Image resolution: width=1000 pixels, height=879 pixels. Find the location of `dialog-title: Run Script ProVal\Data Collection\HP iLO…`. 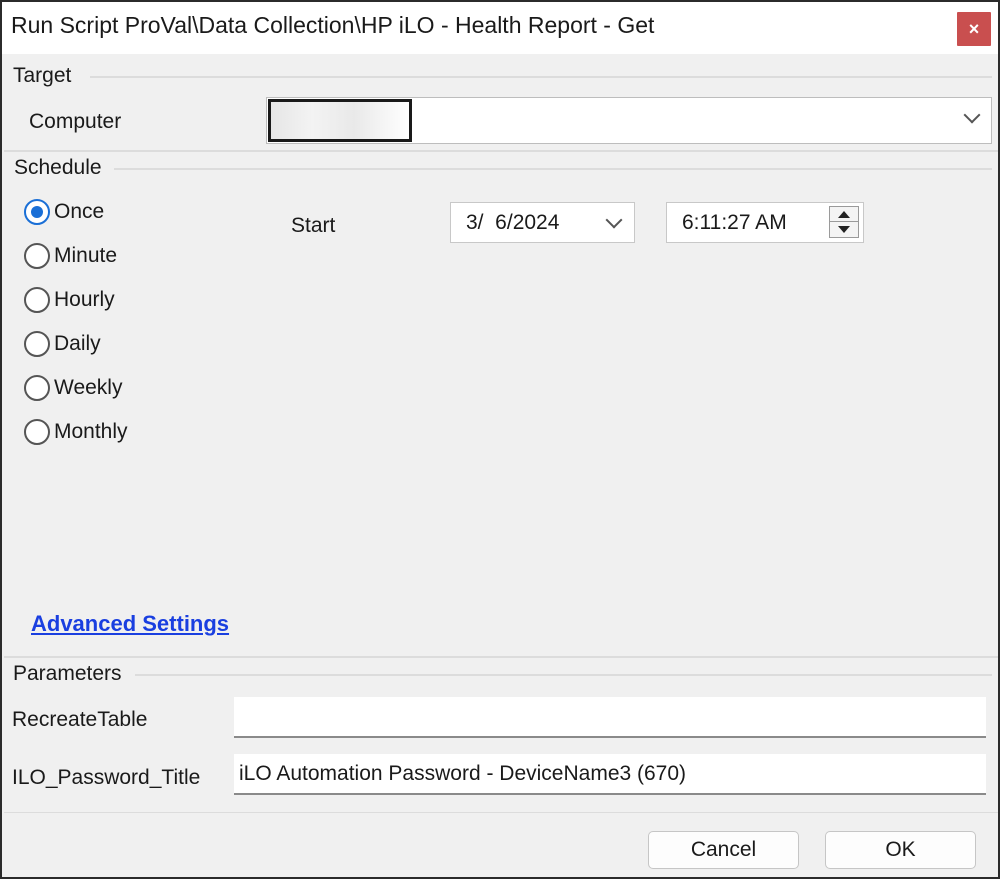

dialog-title: Run Script ProVal\Data Collection\HP iLO… is located at coordinates (333, 25).